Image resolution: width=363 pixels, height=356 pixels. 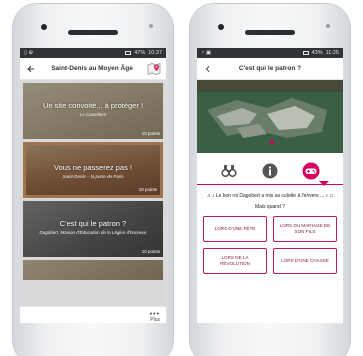 What do you see at coordinates (235, 261) in the screenshot?
I see `answer-button: LORS DE LA RÉVOLUTION` at bounding box center [235, 261].